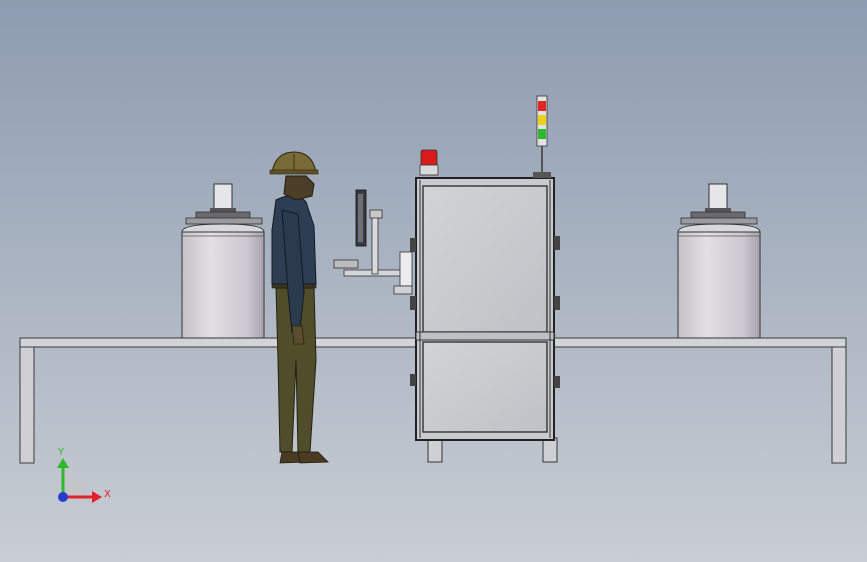 The image size is (867, 562). Describe the element at coordinates (485, 320) in the screenshot. I see `machine-cabinet` at that location.